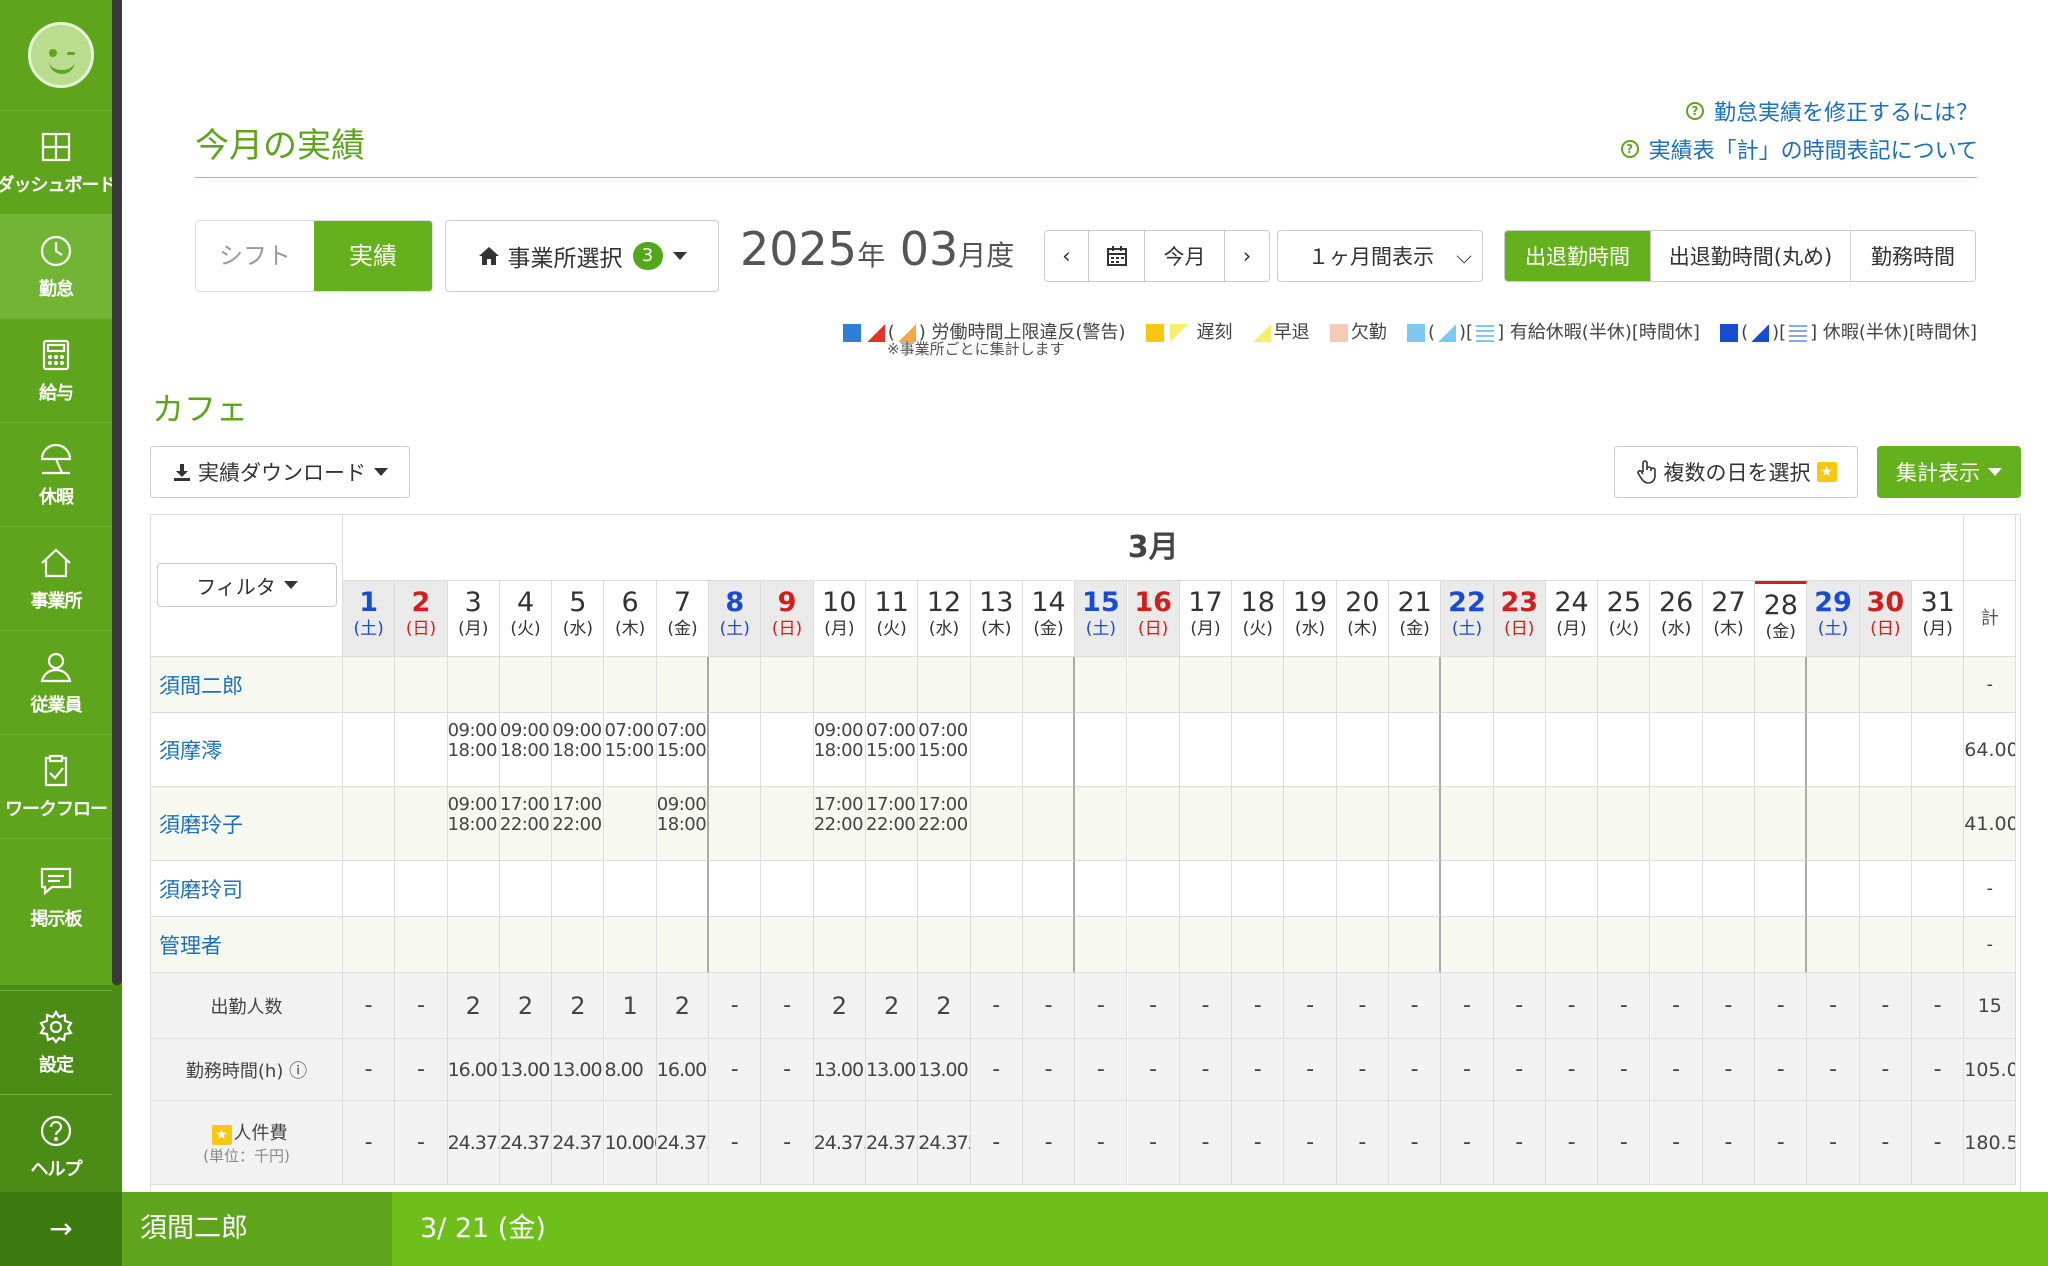 The width and height of the screenshot is (2048, 1266). Describe the element at coordinates (1676, 619) in the screenshot. I see `day-header: 26 (水)` at that location.